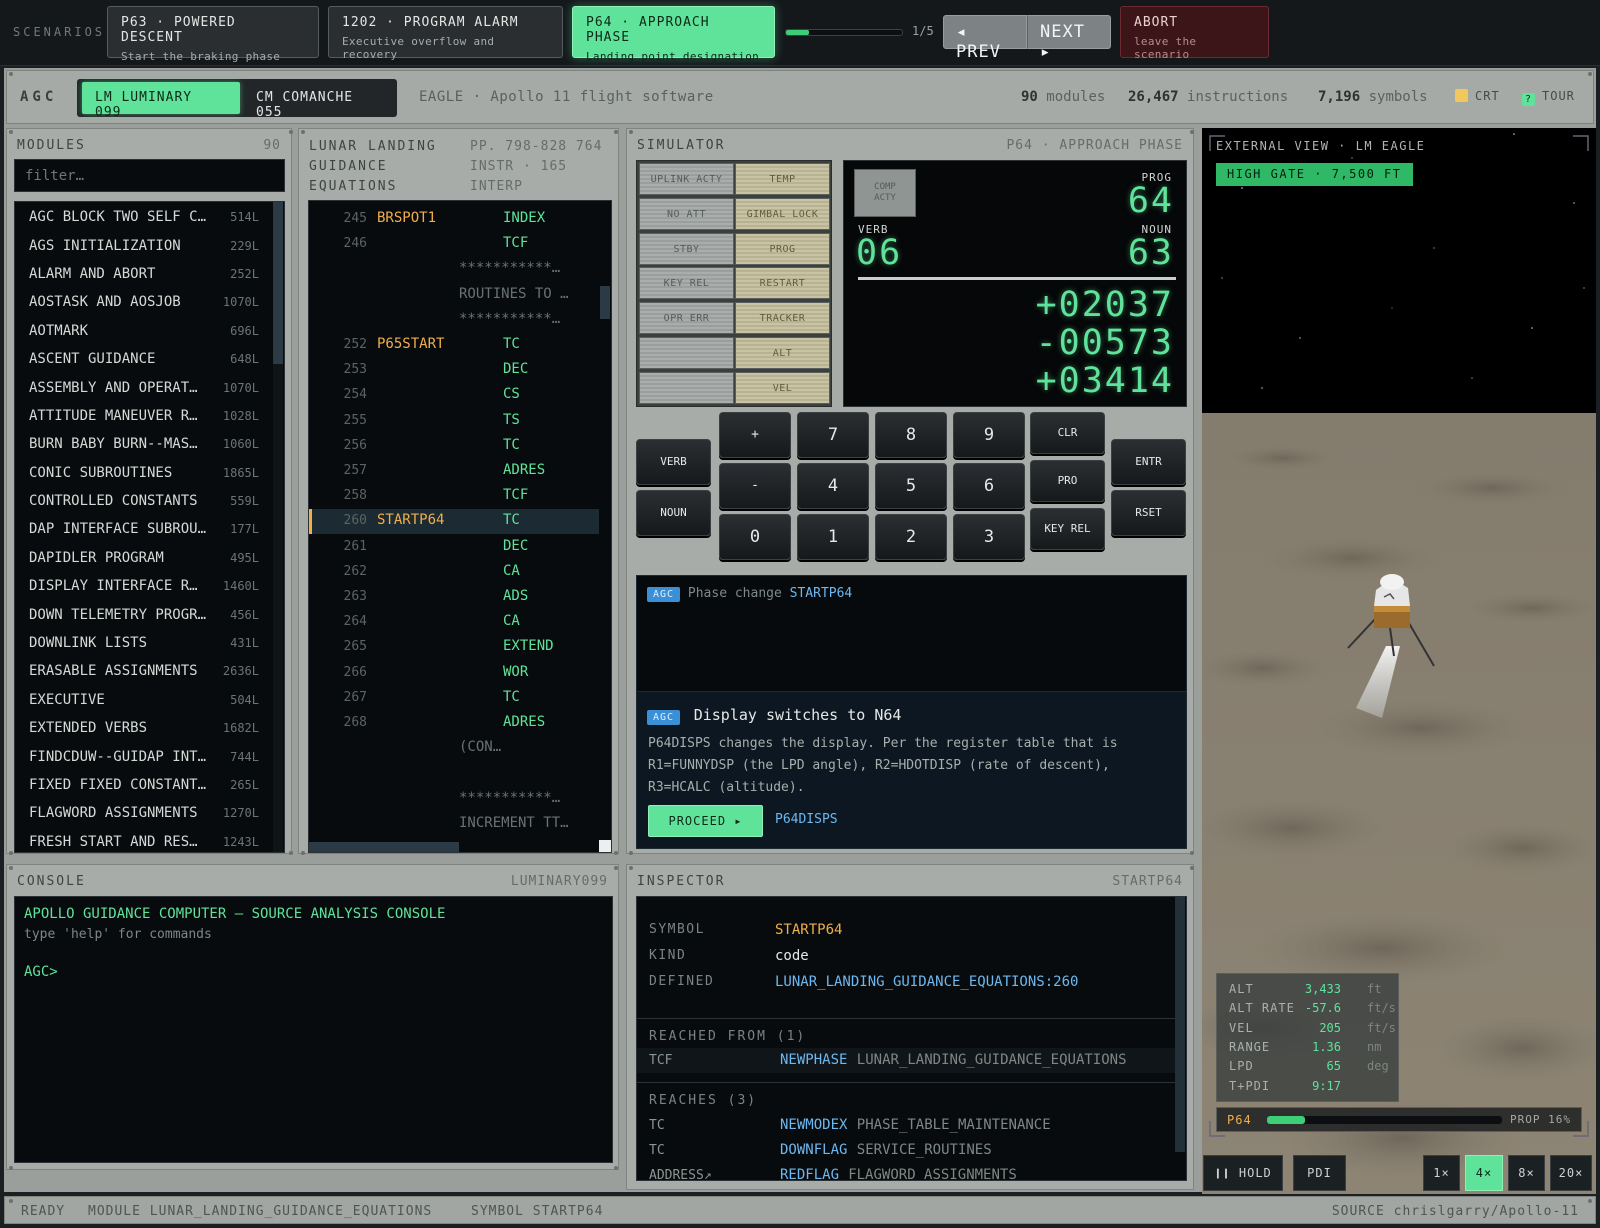  What do you see at coordinates (605, 302) in the screenshot?
I see `code-scroll-thumb` at bounding box center [605, 302].